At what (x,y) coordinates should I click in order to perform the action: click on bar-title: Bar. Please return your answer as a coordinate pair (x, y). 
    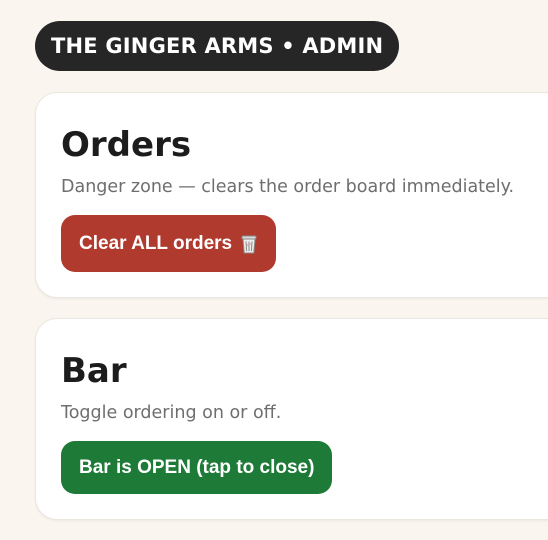
    Looking at the image, I should click on (94, 371).